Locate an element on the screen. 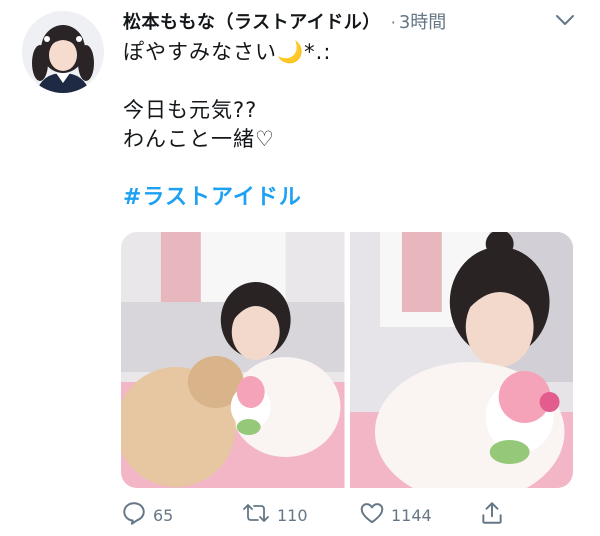 The image size is (600, 536). tweet-line-1-text: ぽやすみなさい is located at coordinates (200, 52).